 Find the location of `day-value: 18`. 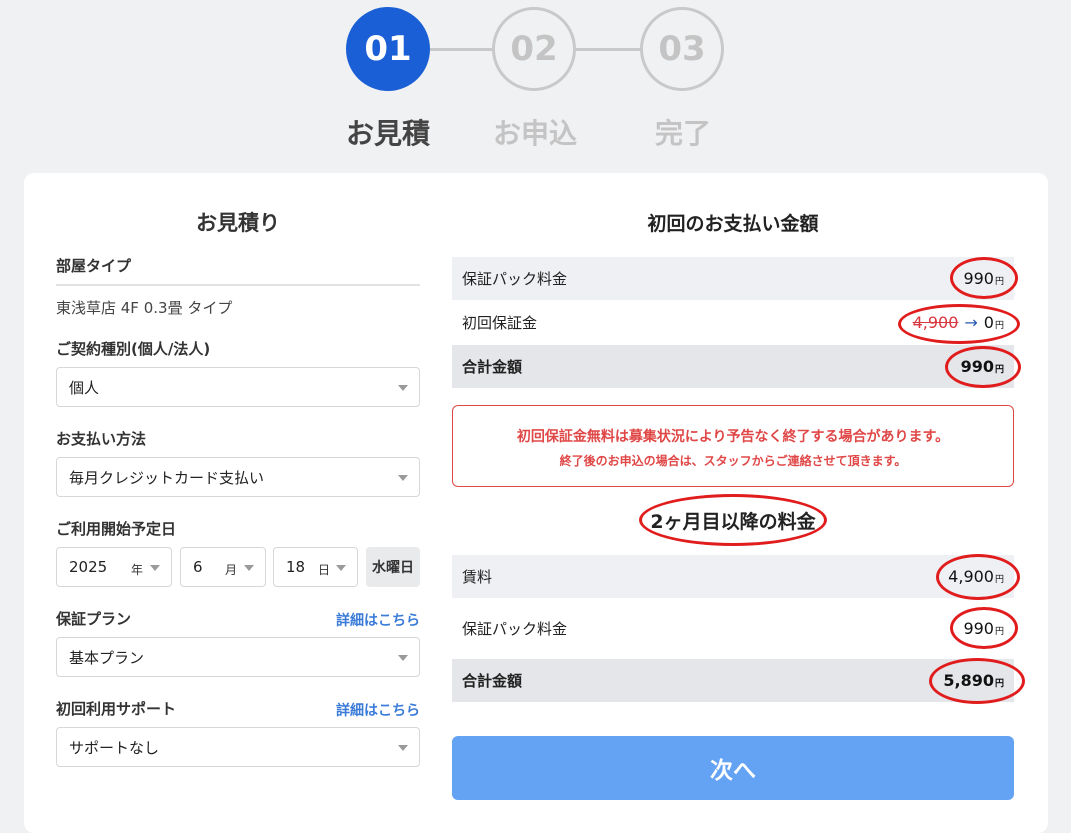

day-value: 18 is located at coordinates (296, 567).